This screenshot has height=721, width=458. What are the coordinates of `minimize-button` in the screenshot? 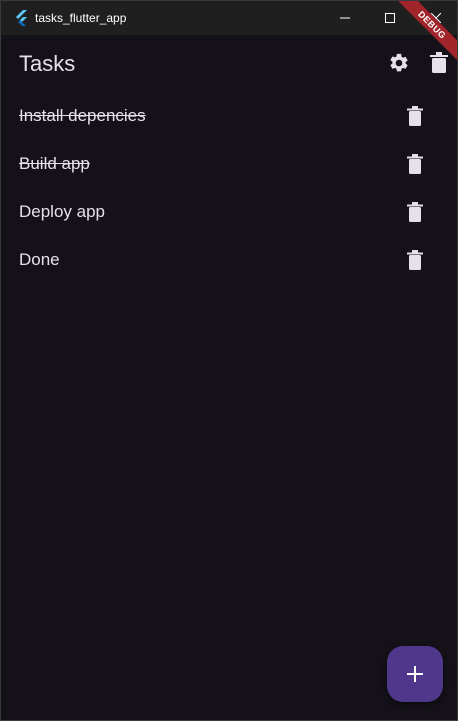 It's located at (345, 18).